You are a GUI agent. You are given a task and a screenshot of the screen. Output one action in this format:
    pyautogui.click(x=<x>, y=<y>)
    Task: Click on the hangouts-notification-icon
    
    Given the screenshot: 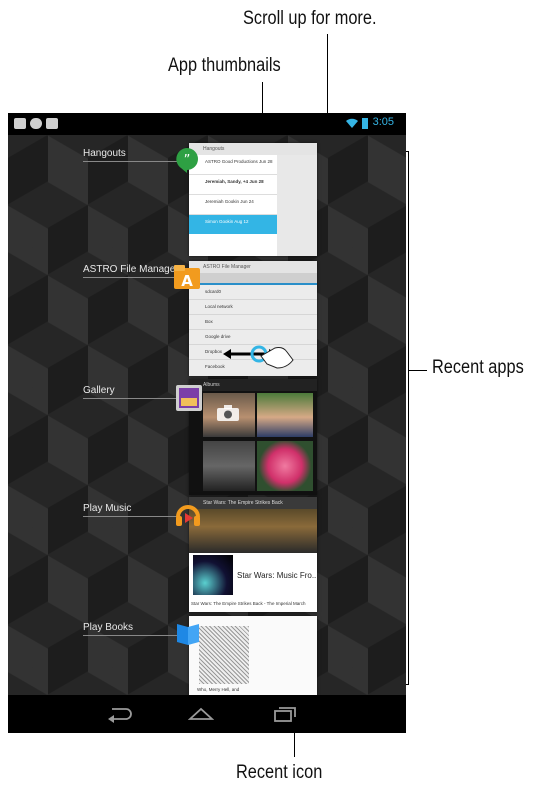 What is the action you would take?
    pyautogui.click(x=36, y=123)
    